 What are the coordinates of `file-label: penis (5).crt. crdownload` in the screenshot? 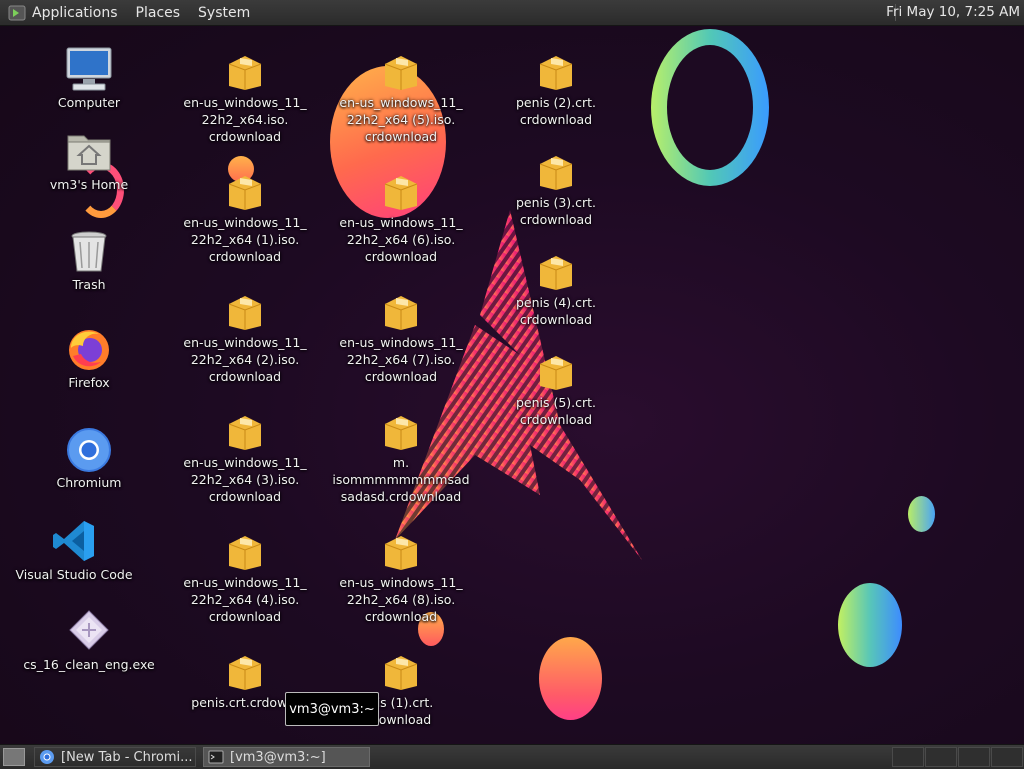 It's located at (556, 411).